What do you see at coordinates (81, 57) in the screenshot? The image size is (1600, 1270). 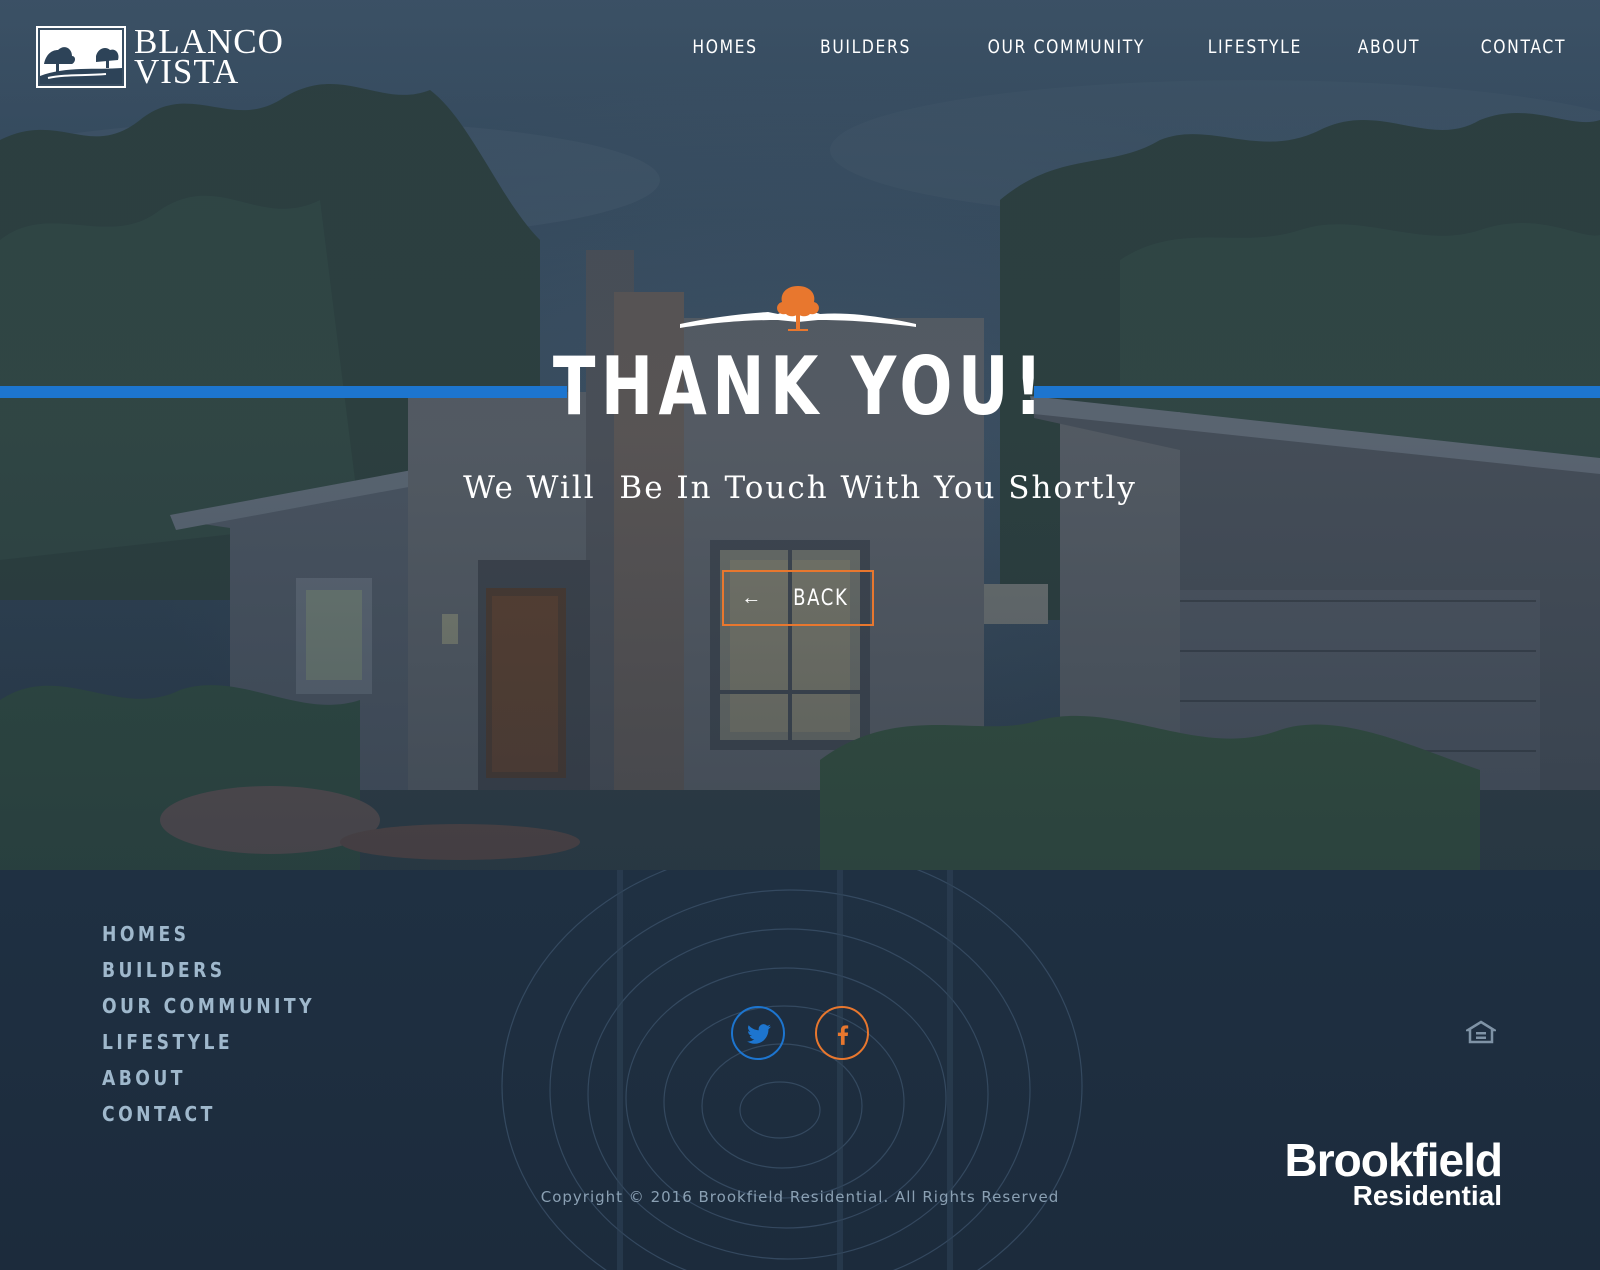 I see `logo-tree-icon` at bounding box center [81, 57].